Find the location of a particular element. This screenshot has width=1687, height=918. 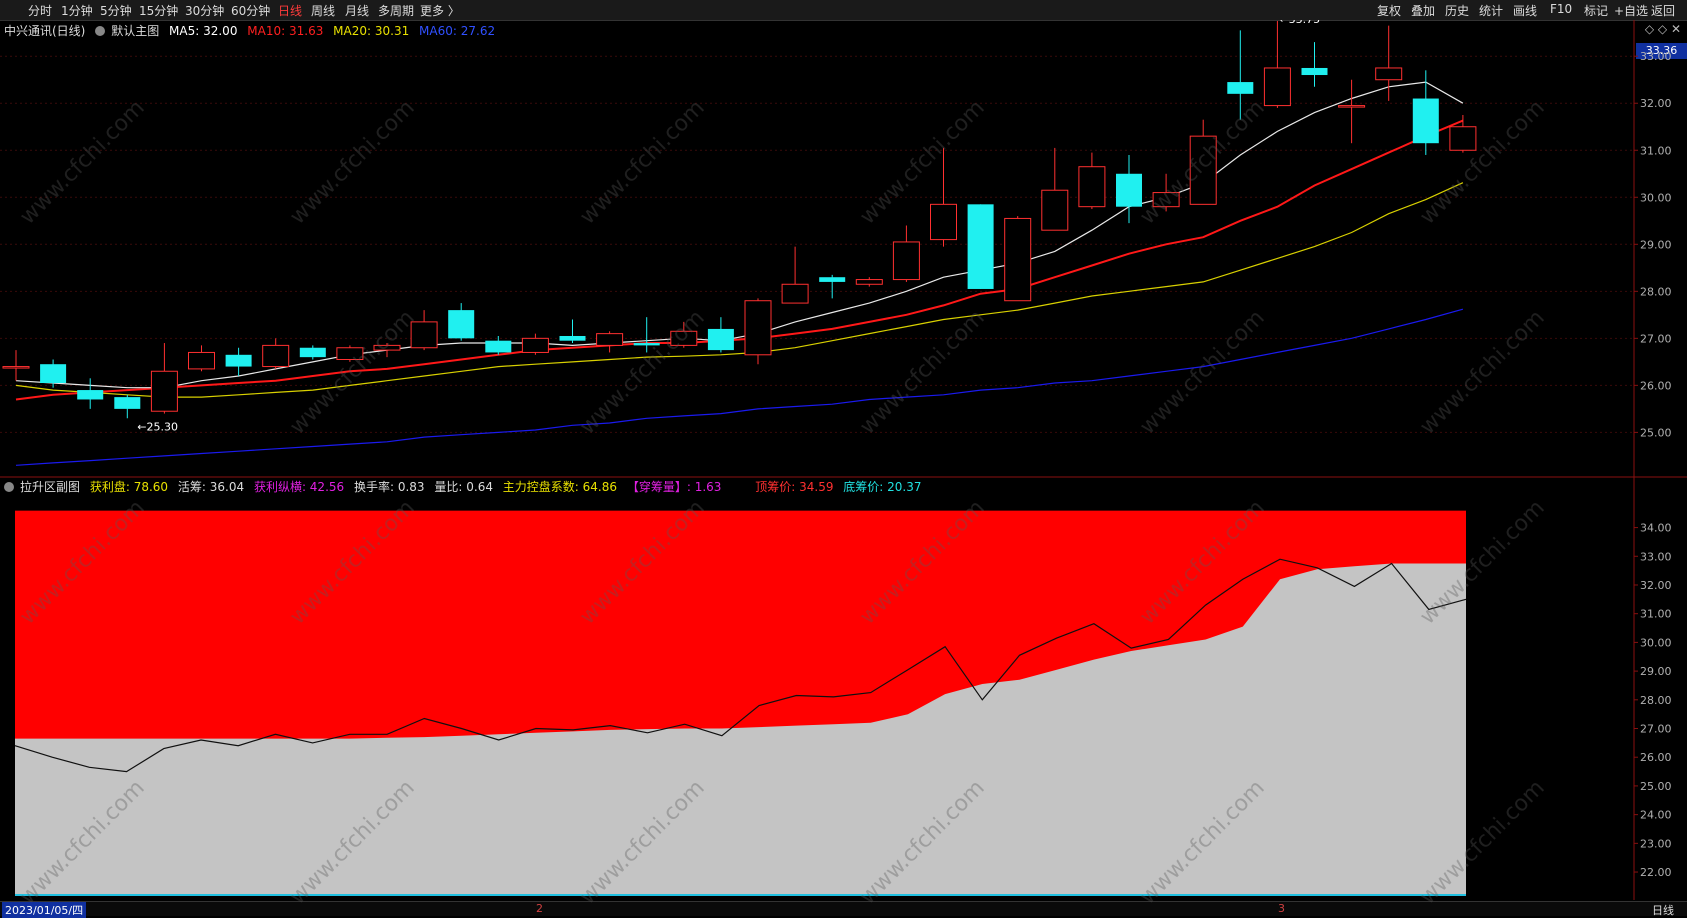

period-indicator: 日线 is located at coordinates (1663, 910).